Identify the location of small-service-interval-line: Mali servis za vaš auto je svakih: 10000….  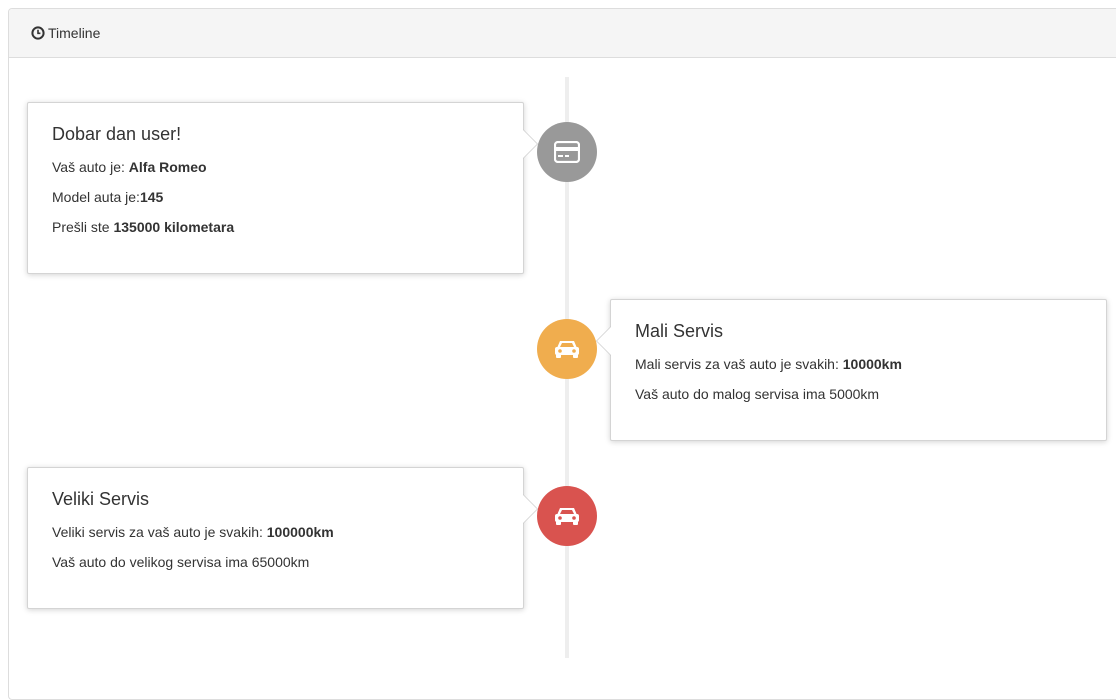
(858, 364).